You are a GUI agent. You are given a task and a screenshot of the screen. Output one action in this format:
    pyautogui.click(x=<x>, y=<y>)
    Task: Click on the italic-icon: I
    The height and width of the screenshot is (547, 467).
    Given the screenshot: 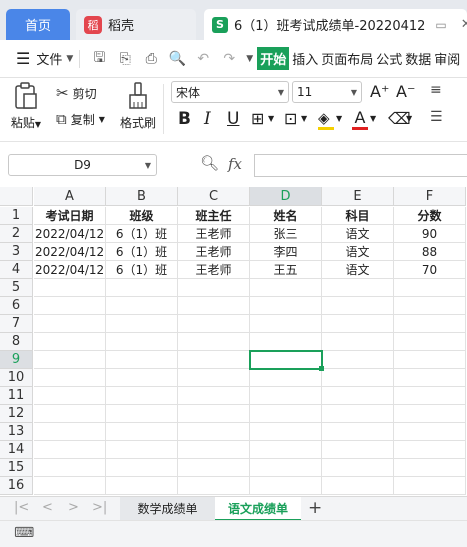 What is the action you would take?
    pyautogui.click(x=207, y=119)
    